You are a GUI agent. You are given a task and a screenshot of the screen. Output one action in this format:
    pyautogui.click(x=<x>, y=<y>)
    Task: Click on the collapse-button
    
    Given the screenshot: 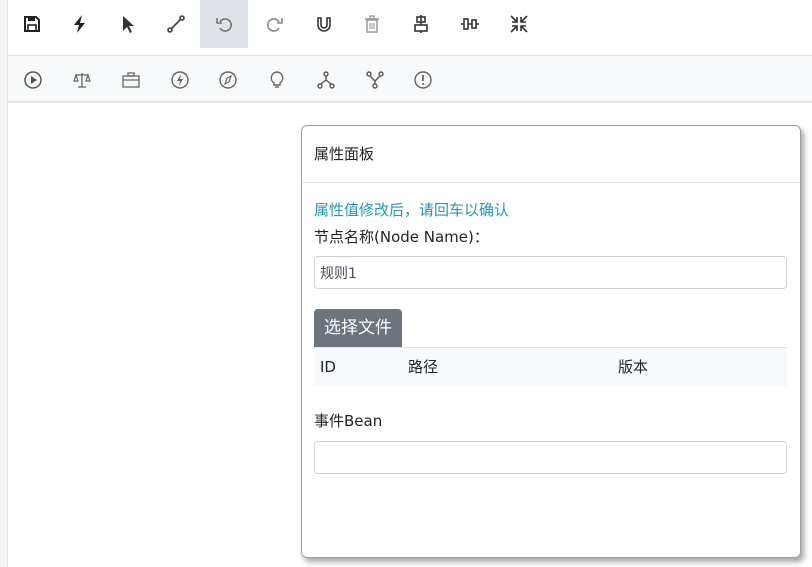 What is the action you would take?
    pyautogui.click(x=519, y=24)
    